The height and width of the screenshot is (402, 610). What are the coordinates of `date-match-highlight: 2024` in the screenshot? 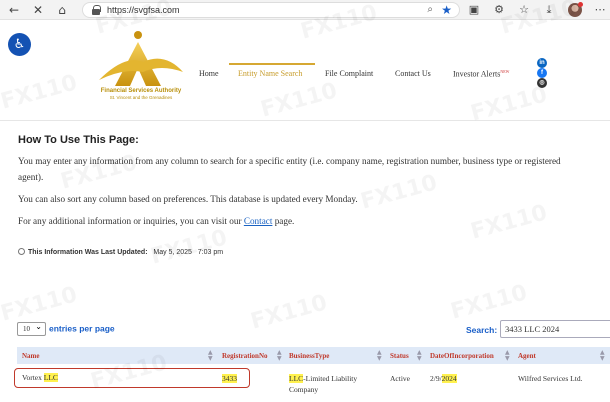 It's located at (449, 378).